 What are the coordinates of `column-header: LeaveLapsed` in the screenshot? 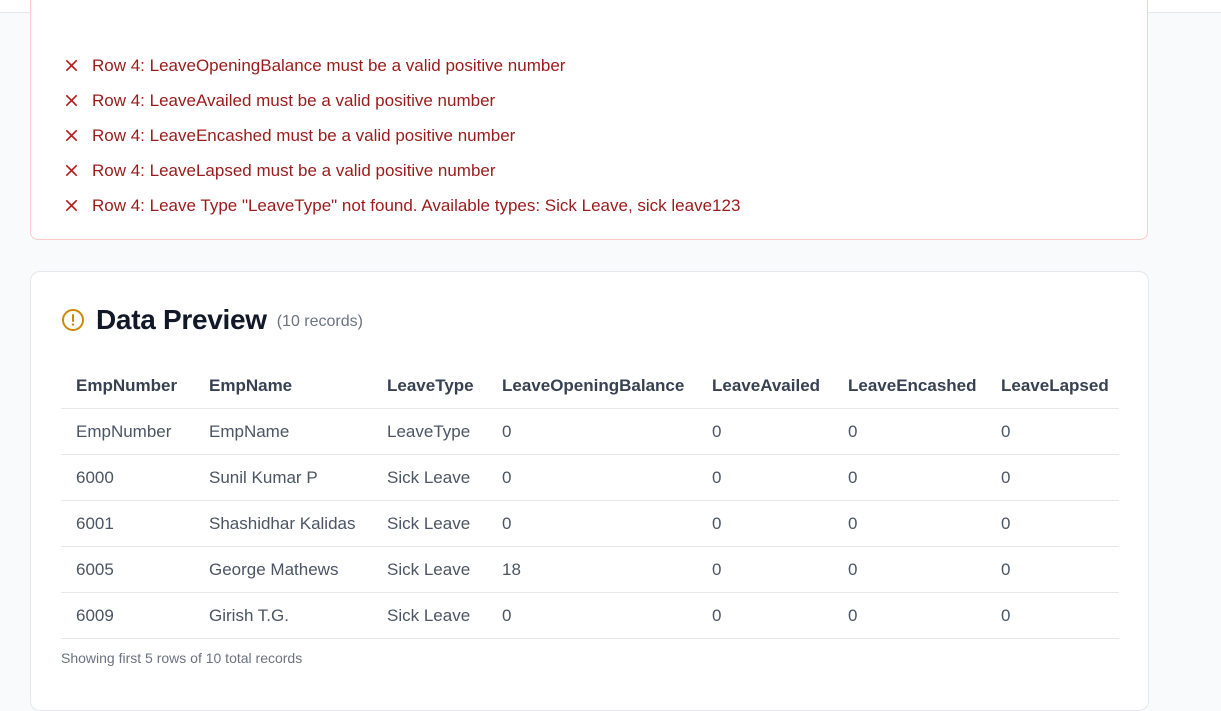 It's located at (1052, 386).